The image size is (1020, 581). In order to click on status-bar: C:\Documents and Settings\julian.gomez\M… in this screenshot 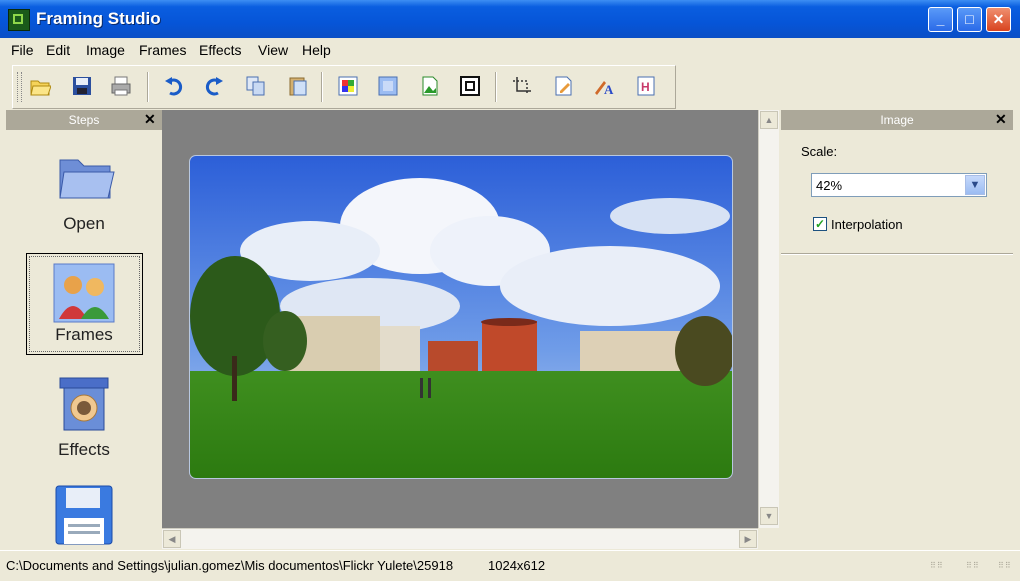, I will do `click(510, 565)`.